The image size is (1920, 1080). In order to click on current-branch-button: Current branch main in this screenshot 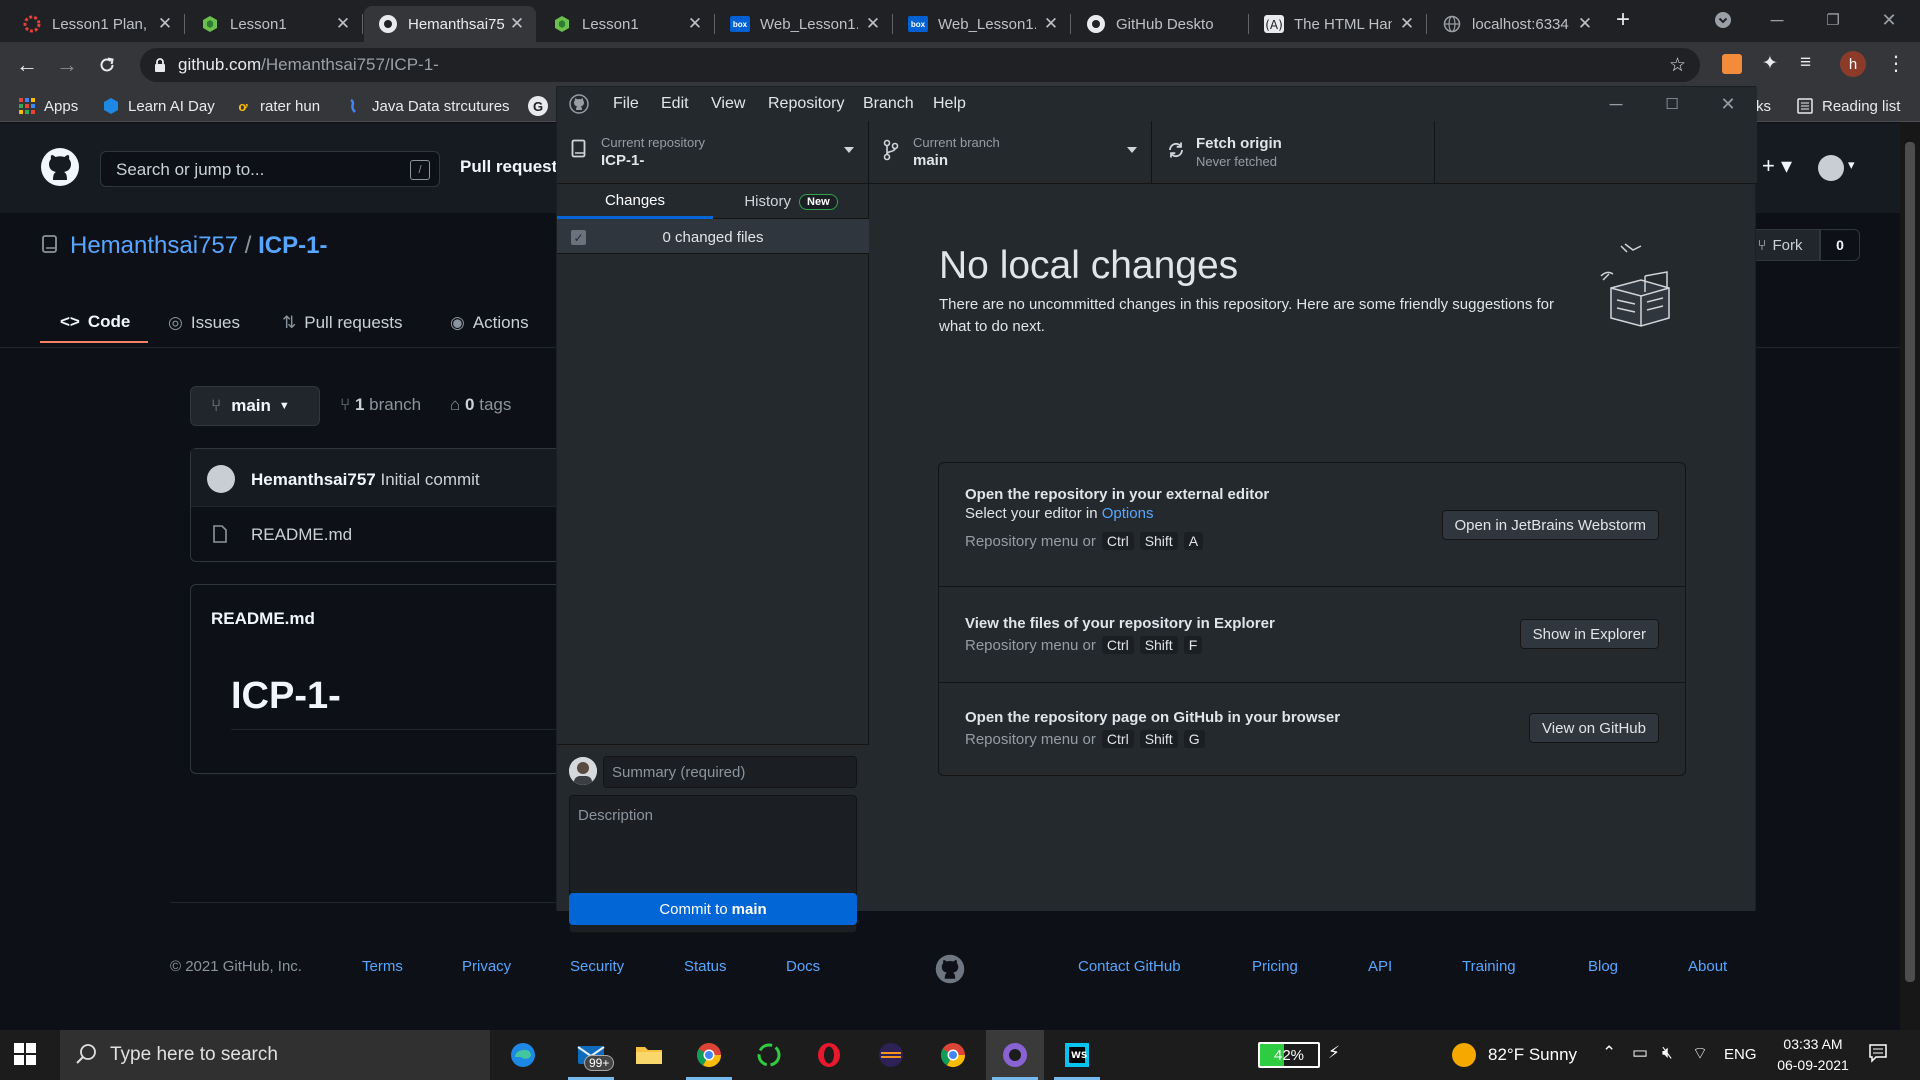, I will do `click(1010, 152)`.